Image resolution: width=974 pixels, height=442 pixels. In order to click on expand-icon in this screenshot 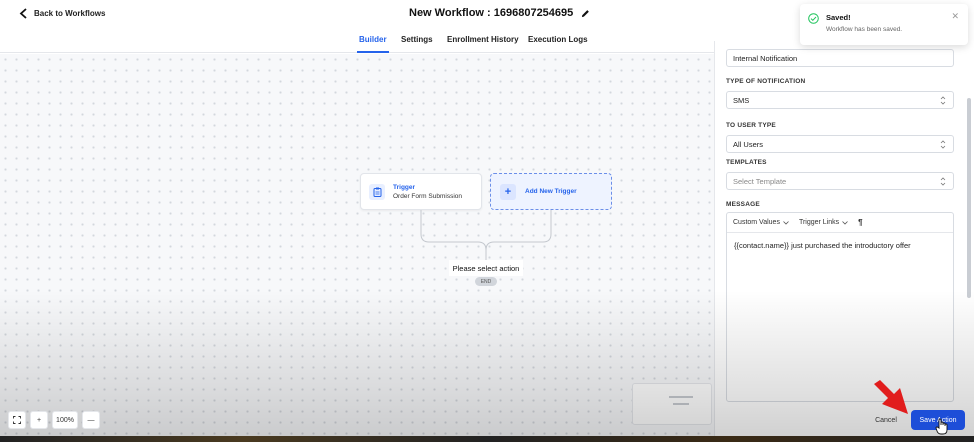, I will do `click(17, 420)`.